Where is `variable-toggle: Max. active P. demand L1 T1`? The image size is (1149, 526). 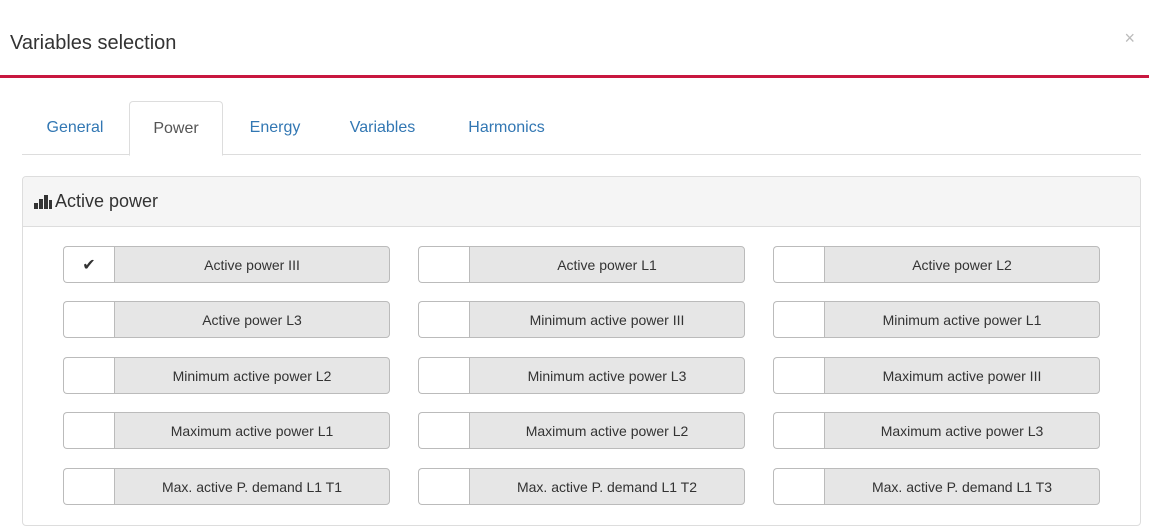
variable-toggle: Max. active P. demand L1 T1 is located at coordinates (226, 486).